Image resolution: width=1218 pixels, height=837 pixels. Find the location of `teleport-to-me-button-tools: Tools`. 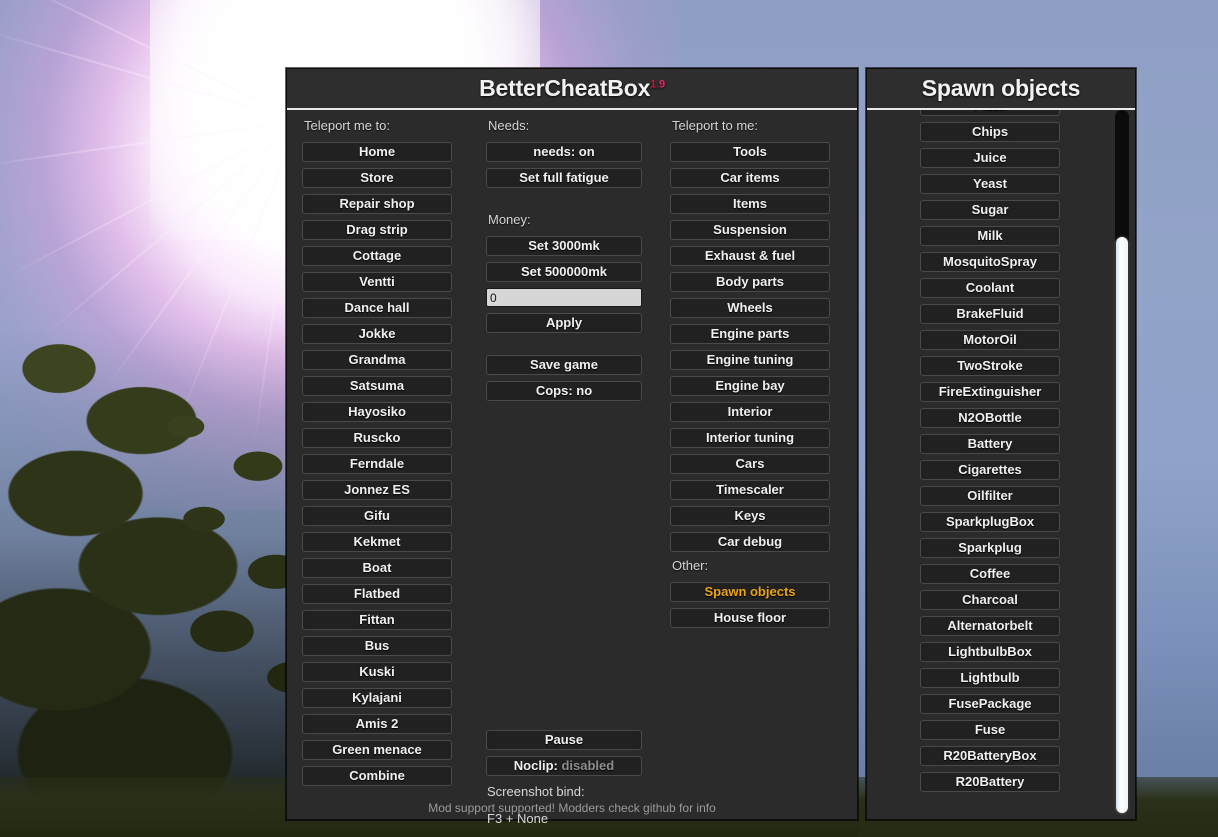

teleport-to-me-button-tools: Tools is located at coordinates (750, 152).